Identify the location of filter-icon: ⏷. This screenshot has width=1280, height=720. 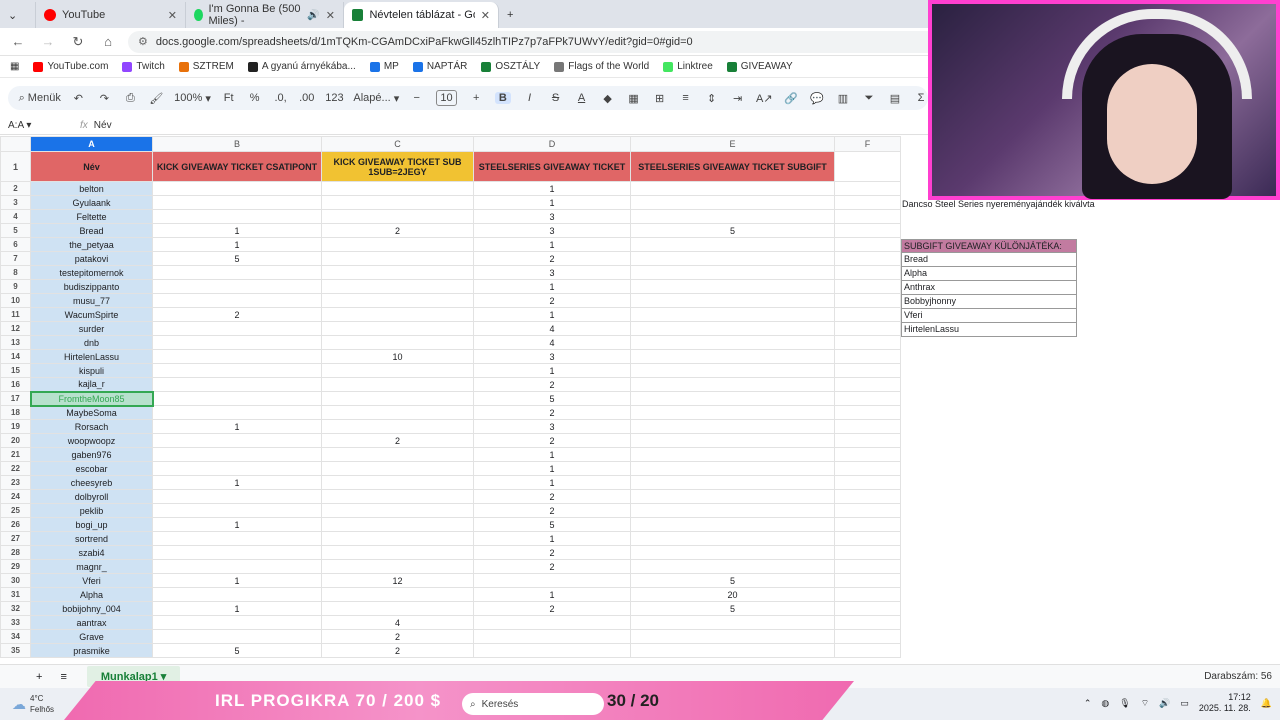
(869, 98).